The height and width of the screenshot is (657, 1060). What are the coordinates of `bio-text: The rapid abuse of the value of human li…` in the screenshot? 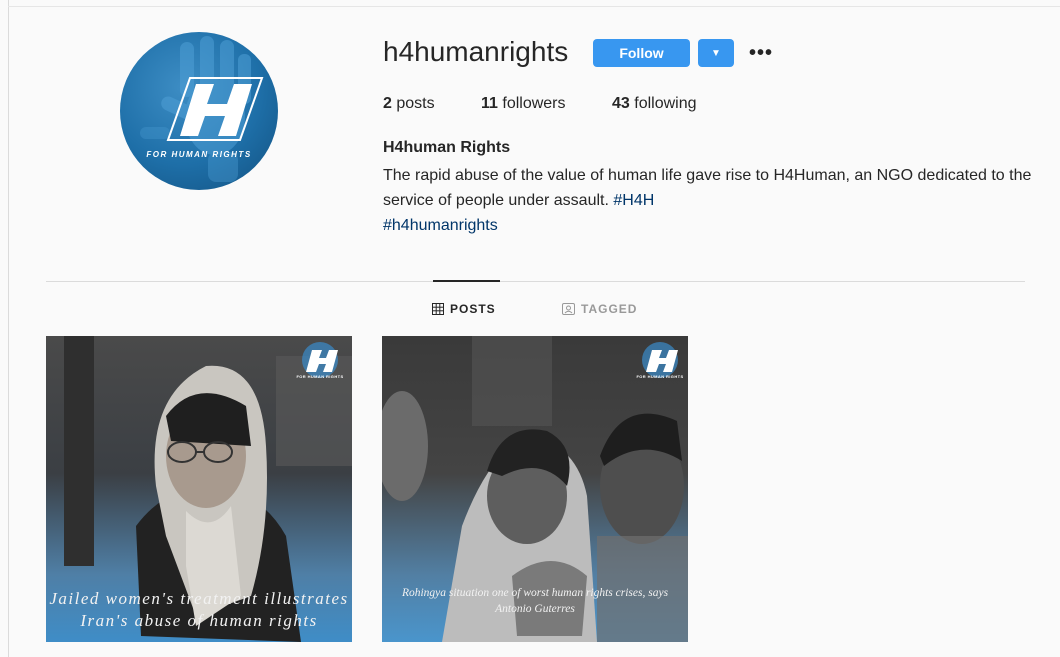 It's located at (707, 188).